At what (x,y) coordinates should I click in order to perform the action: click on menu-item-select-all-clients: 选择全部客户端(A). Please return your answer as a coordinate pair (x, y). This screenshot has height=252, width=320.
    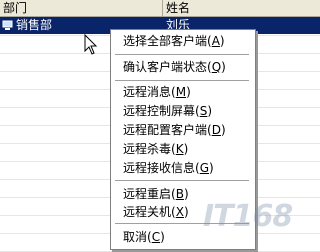
    Looking at the image, I should click on (174, 41).